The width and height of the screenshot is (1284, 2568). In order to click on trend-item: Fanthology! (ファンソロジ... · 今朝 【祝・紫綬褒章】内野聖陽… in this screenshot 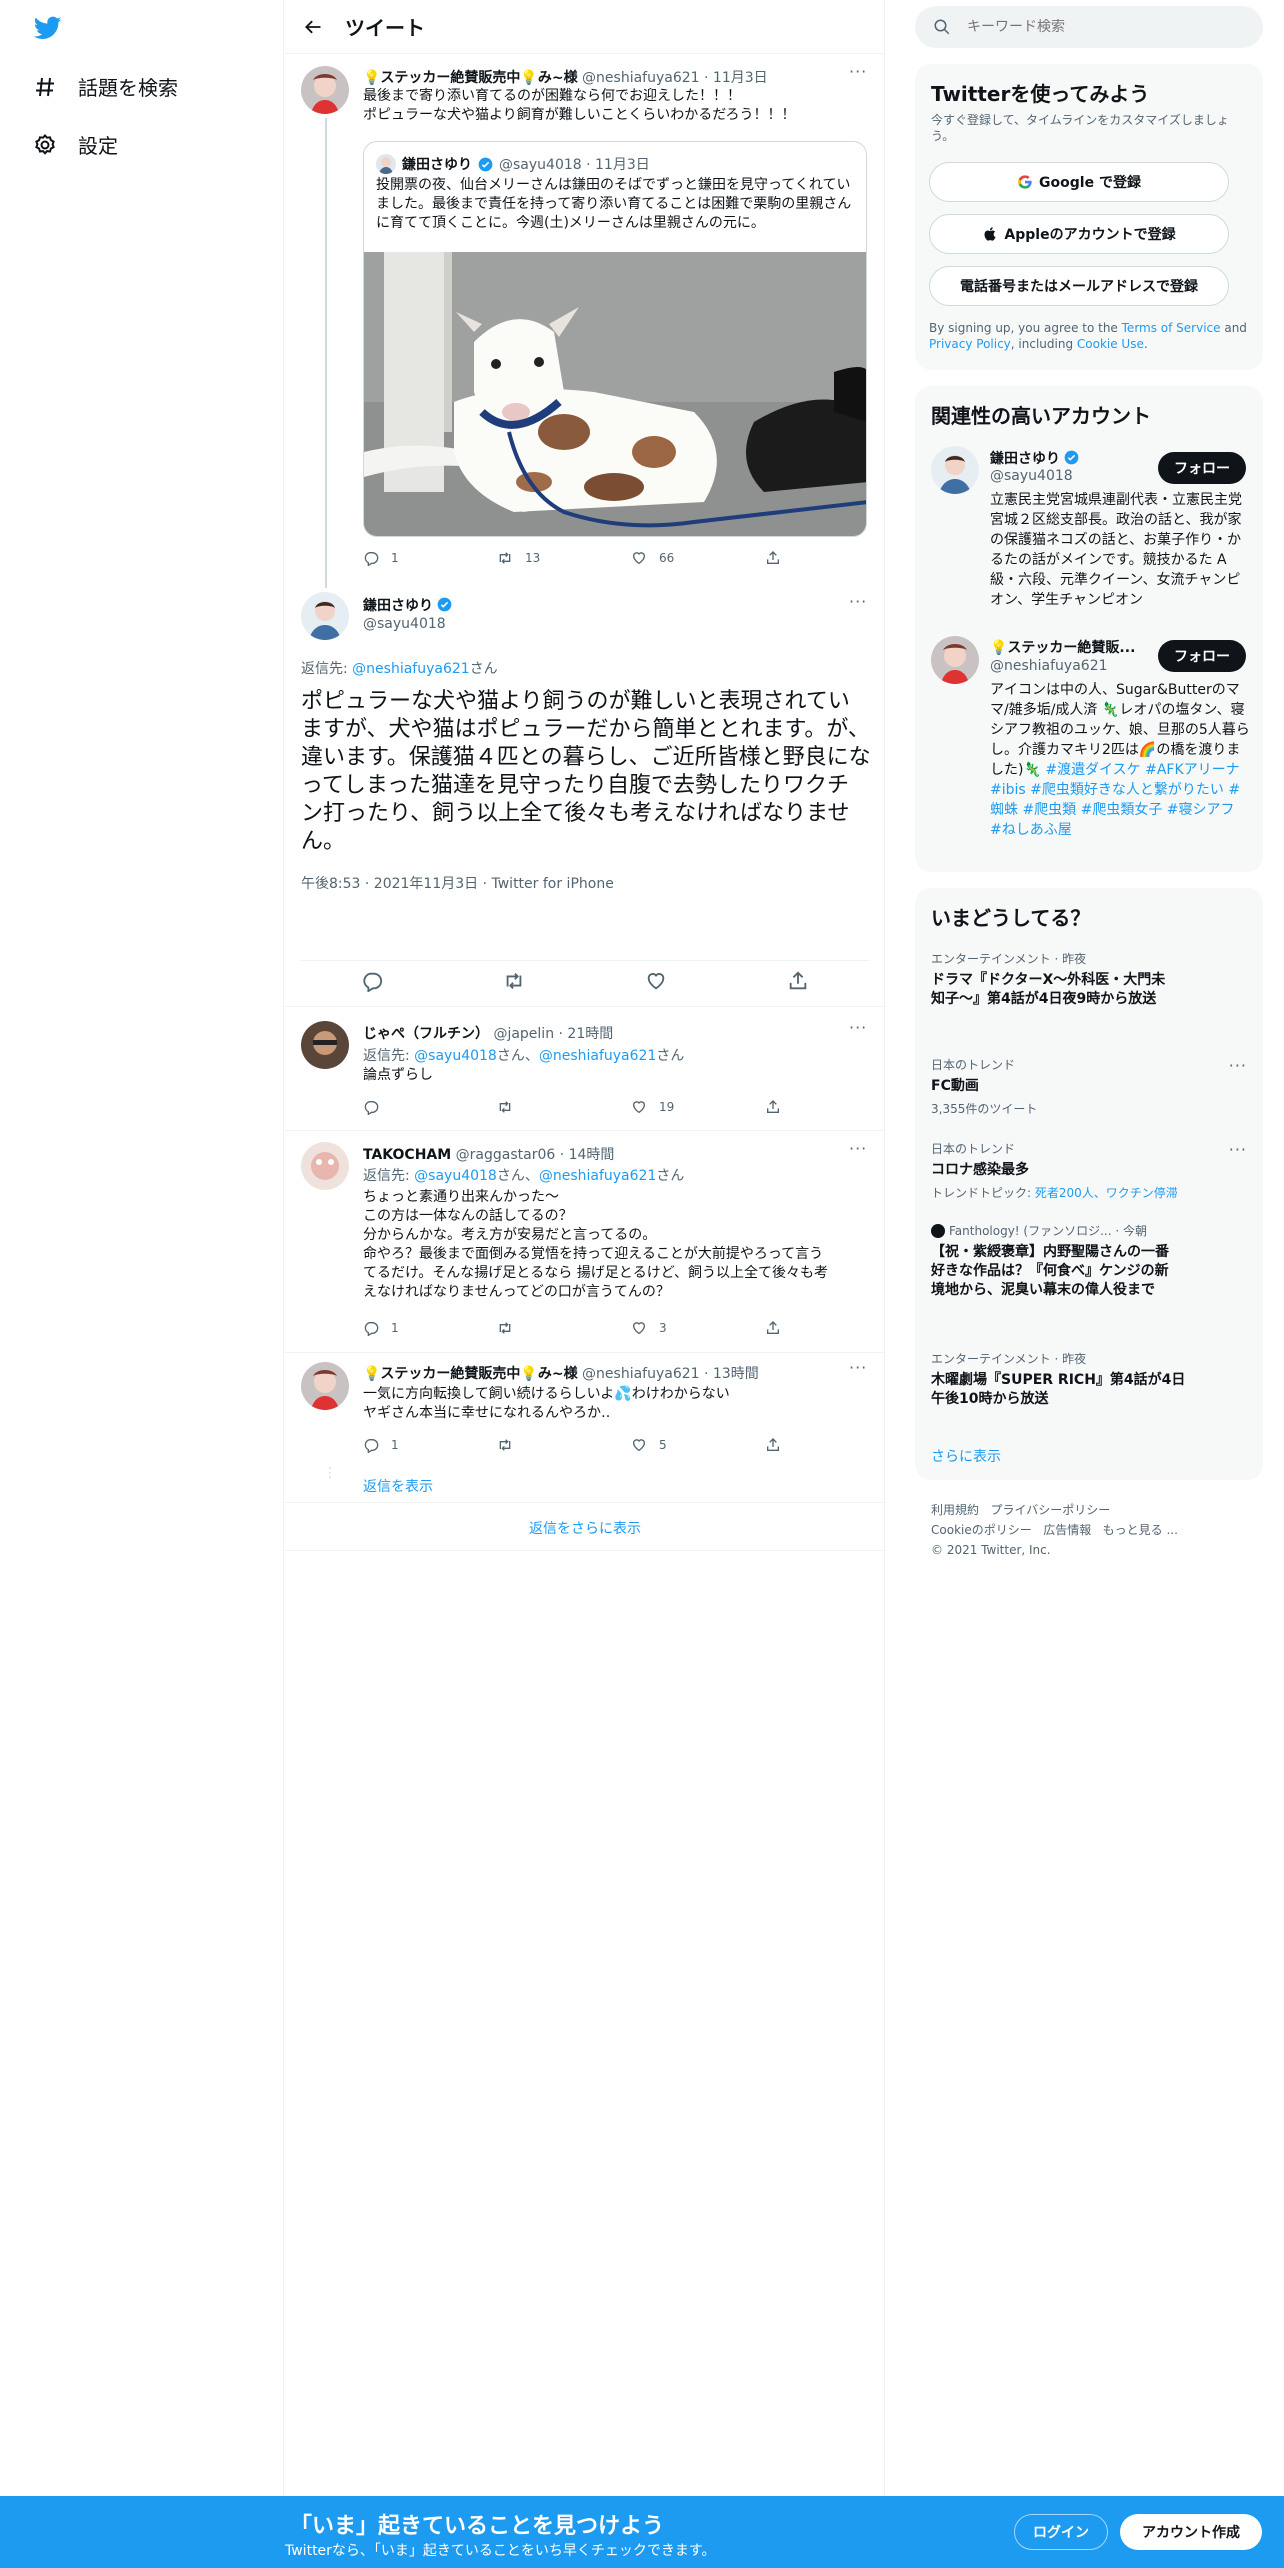, I will do `click(1089, 1261)`.